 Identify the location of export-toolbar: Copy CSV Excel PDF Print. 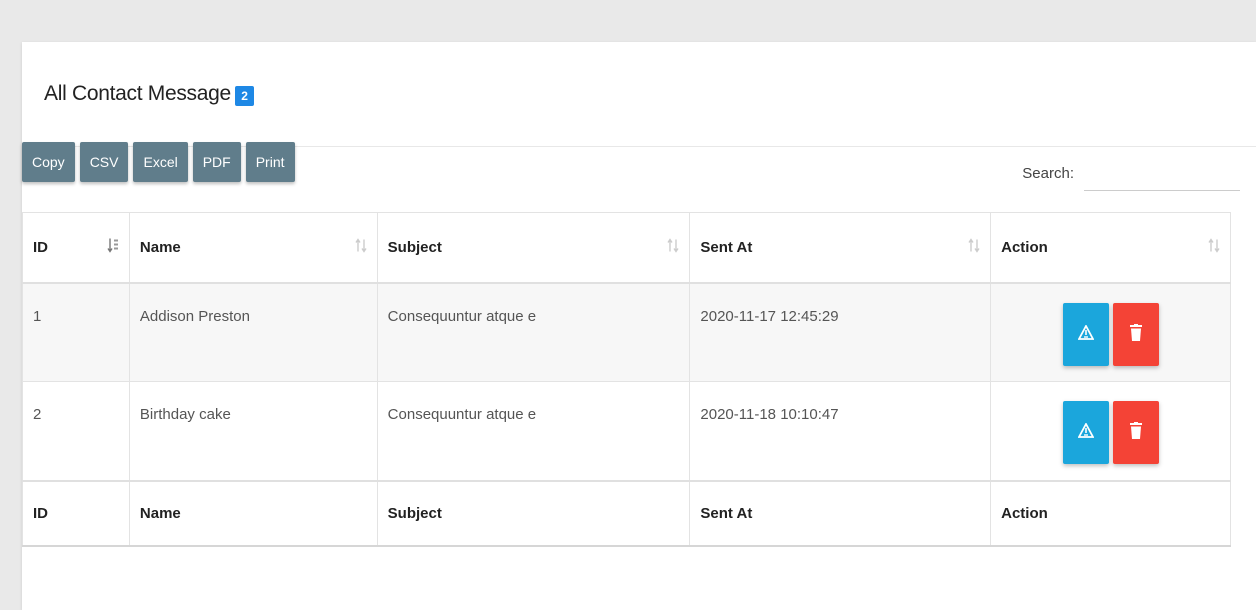
(158, 162).